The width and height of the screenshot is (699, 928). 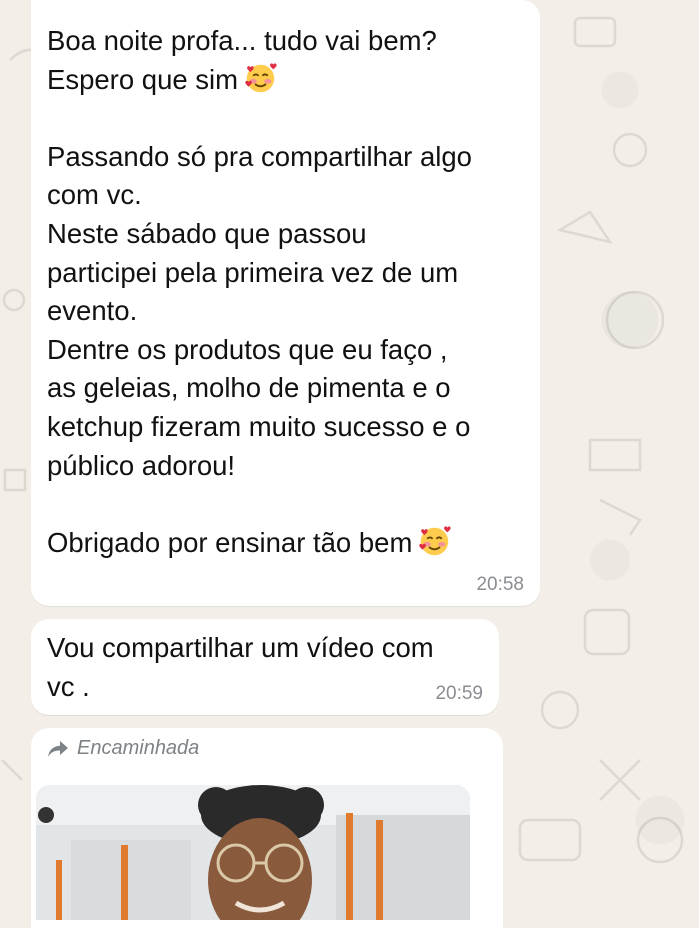 I want to click on video-thumbnail, so click(x=253, y=852).